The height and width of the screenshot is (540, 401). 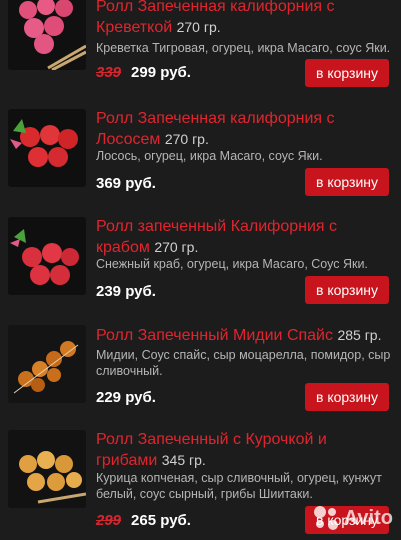 I want to click on current-price: 239 руб., so click(x=126, y=291).